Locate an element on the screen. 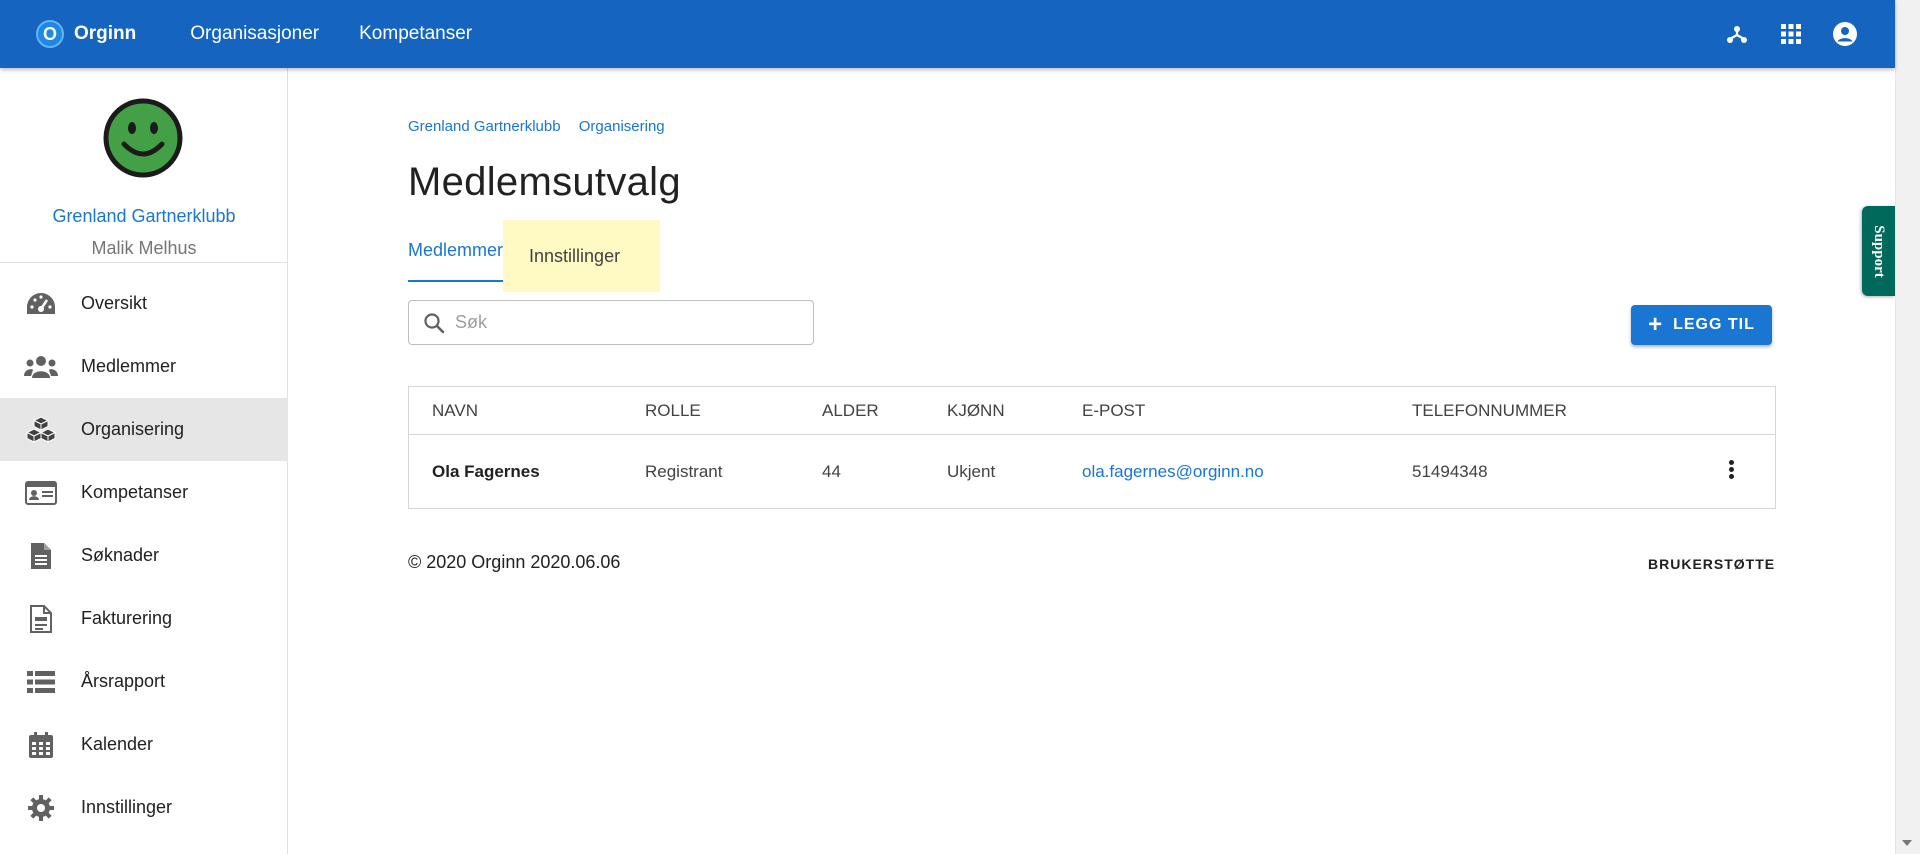 Image resolution: width=1920 pixels, height=854 pixels. header-telefon: TELEFONNUMMER is located at coordinates (1489, 410).